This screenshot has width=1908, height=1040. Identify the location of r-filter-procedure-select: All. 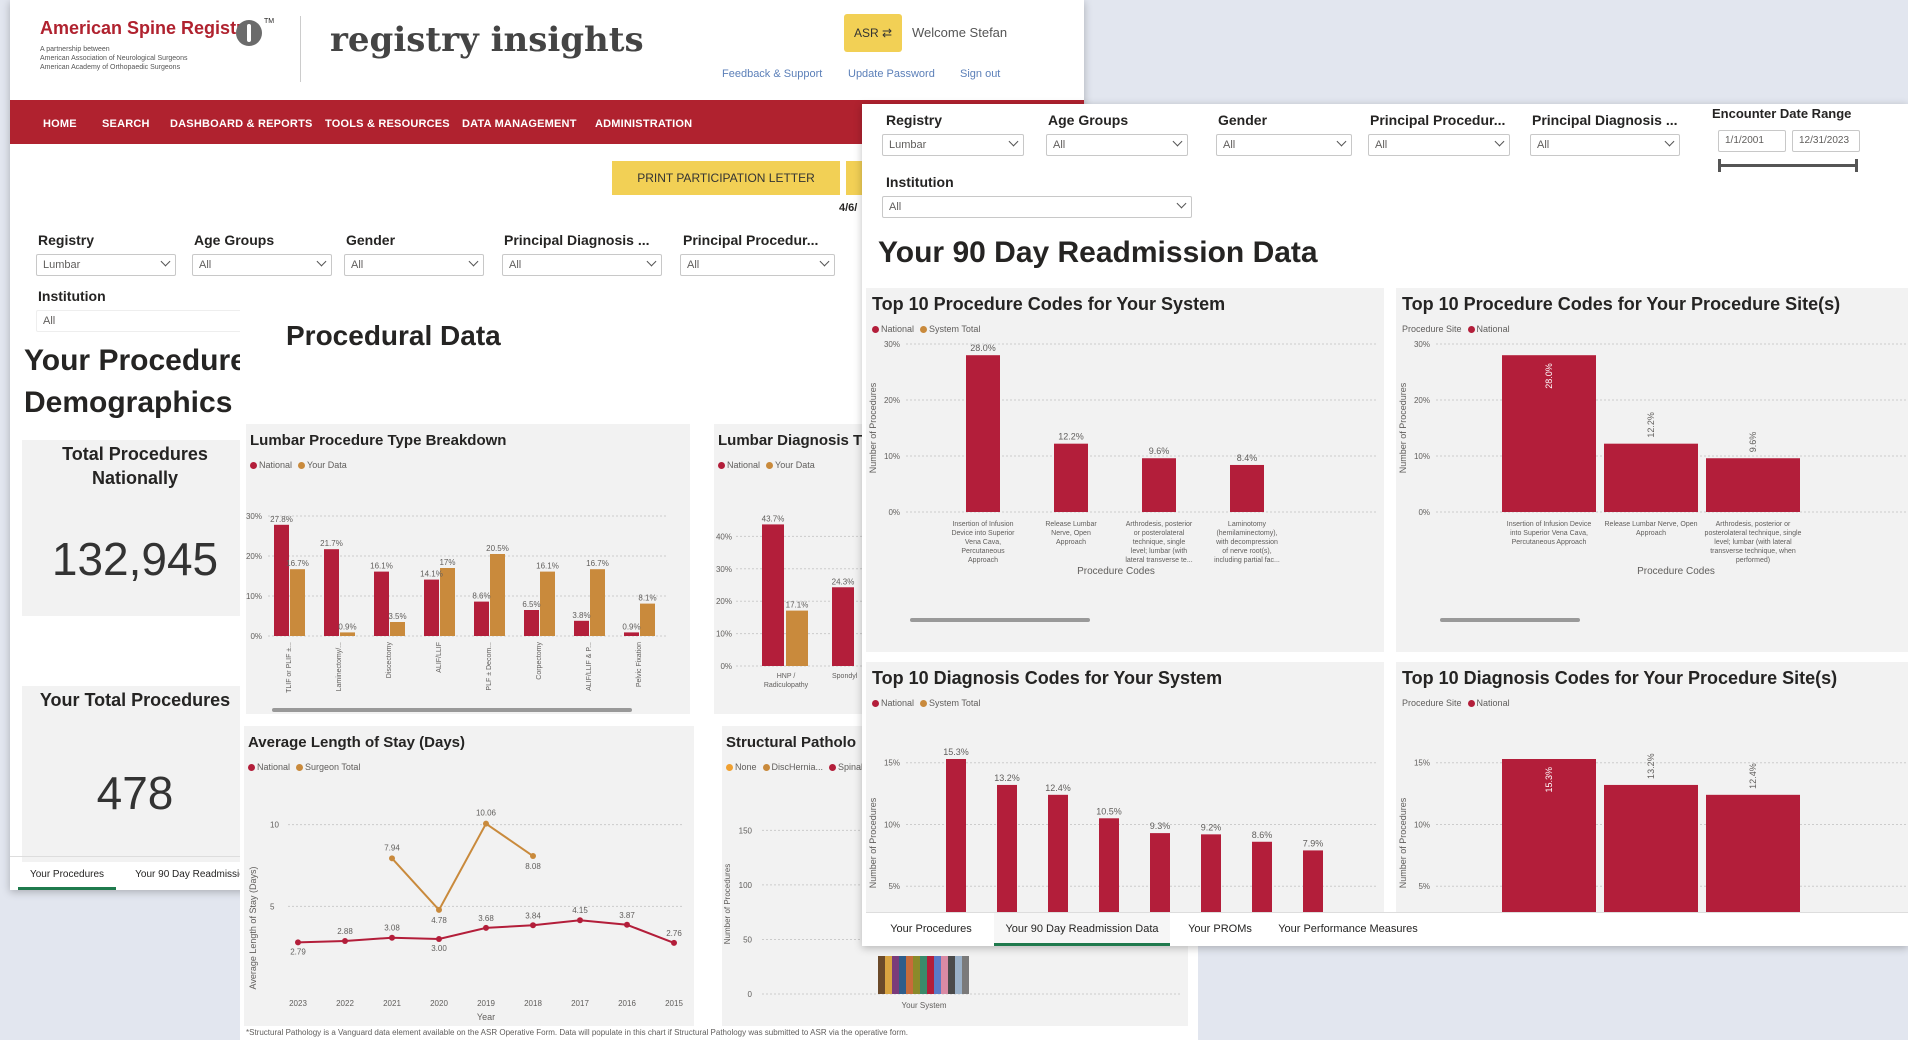
(1439, 145).